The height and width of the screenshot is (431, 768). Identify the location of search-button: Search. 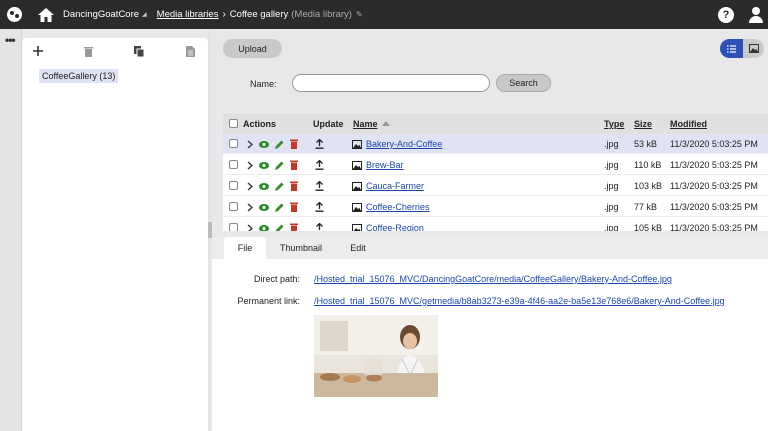
(523, 83).